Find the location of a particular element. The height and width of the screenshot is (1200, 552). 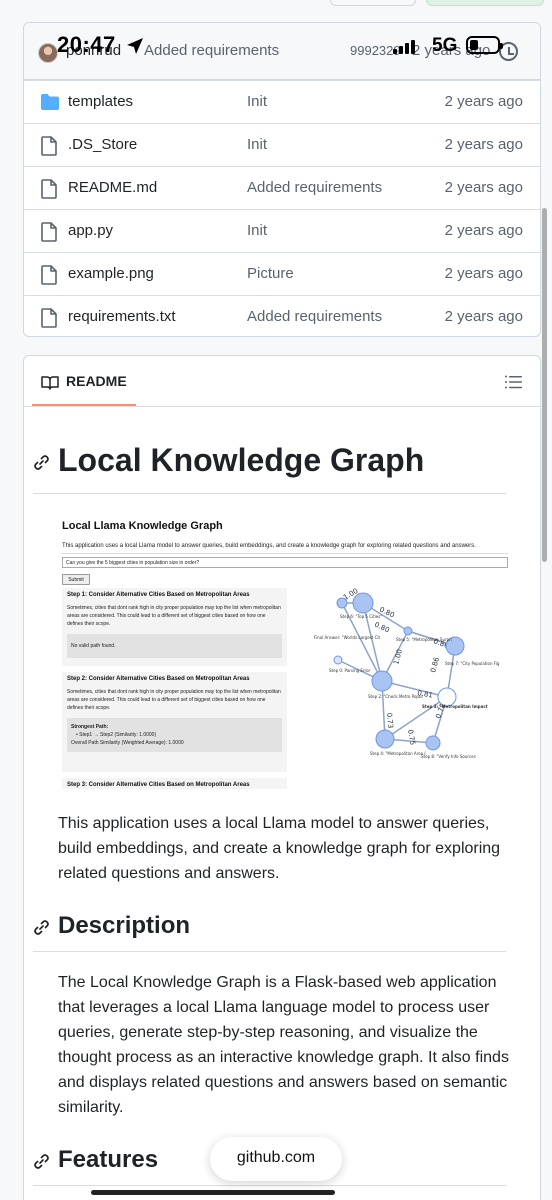

file-name: app.py is located at coordinates (90, 230).